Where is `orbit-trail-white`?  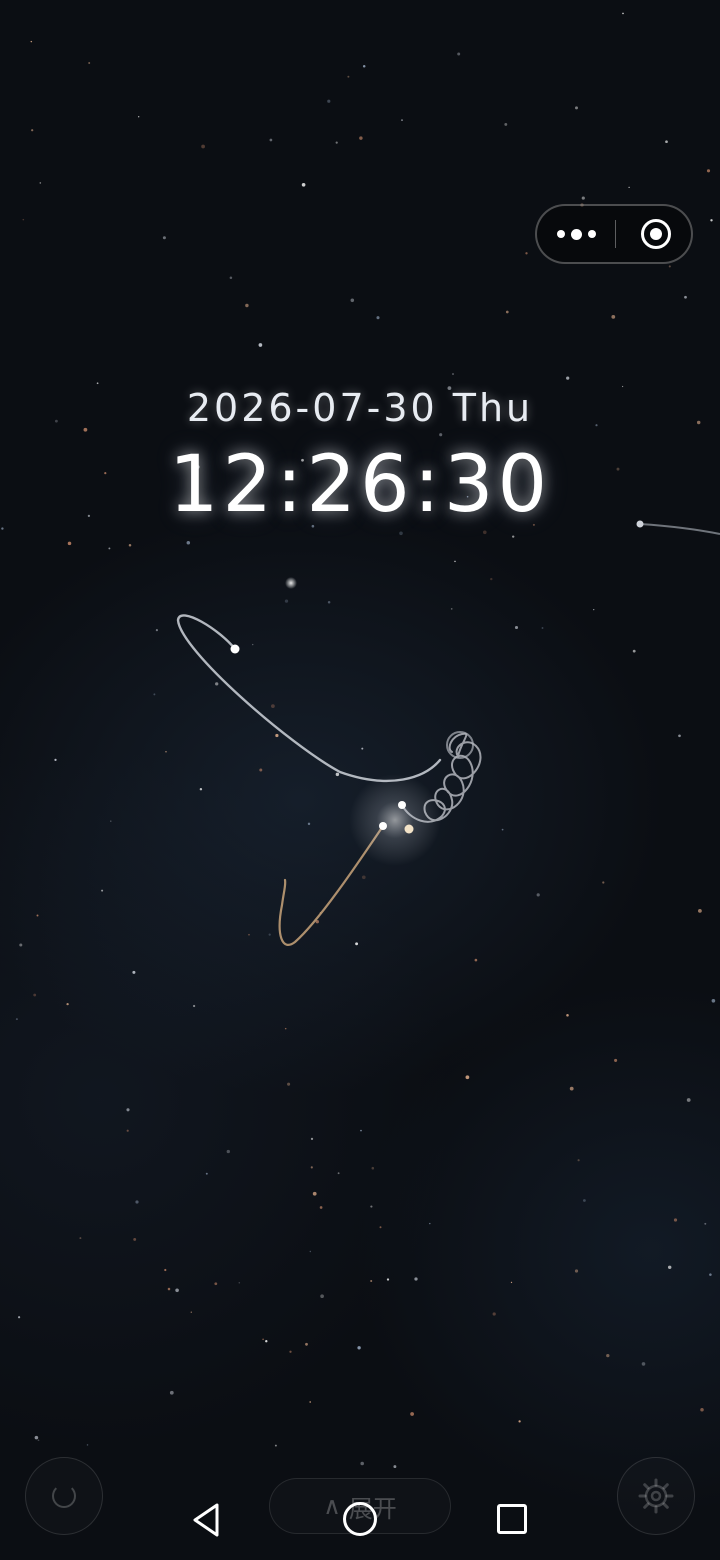
orbit-trail-white is located at coordinates (309, 698).